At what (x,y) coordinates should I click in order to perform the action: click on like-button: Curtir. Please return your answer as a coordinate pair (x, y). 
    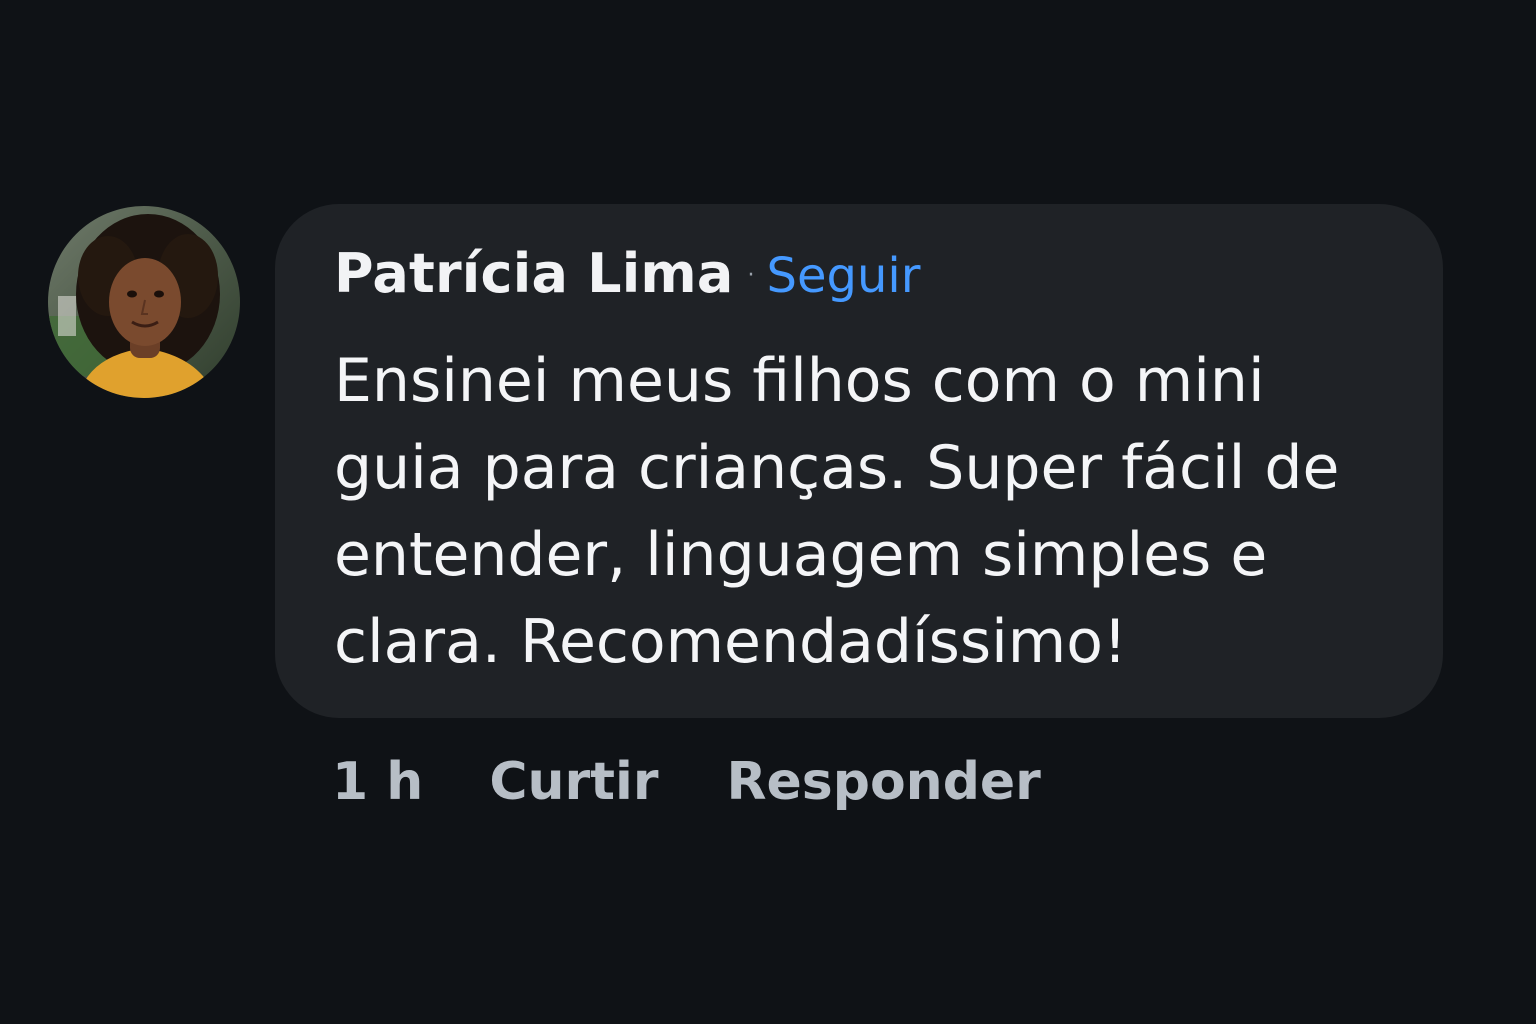
    Looking at the image, I should click on (573, 782).